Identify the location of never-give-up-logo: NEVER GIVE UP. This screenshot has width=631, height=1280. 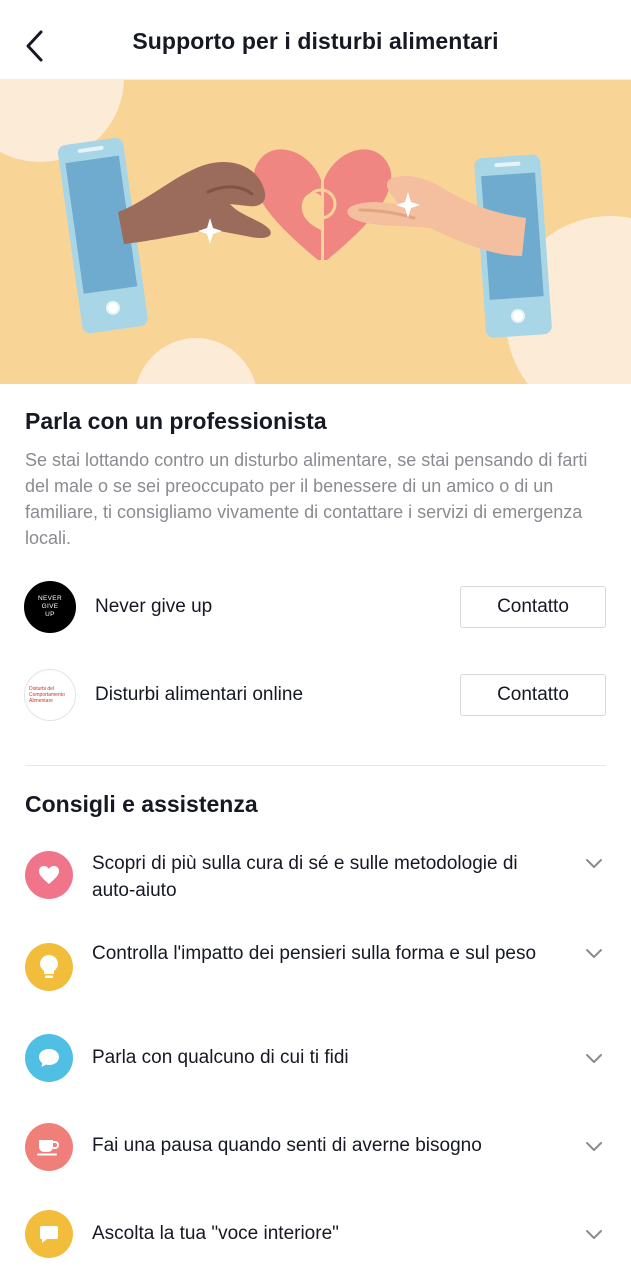
(50, 607).